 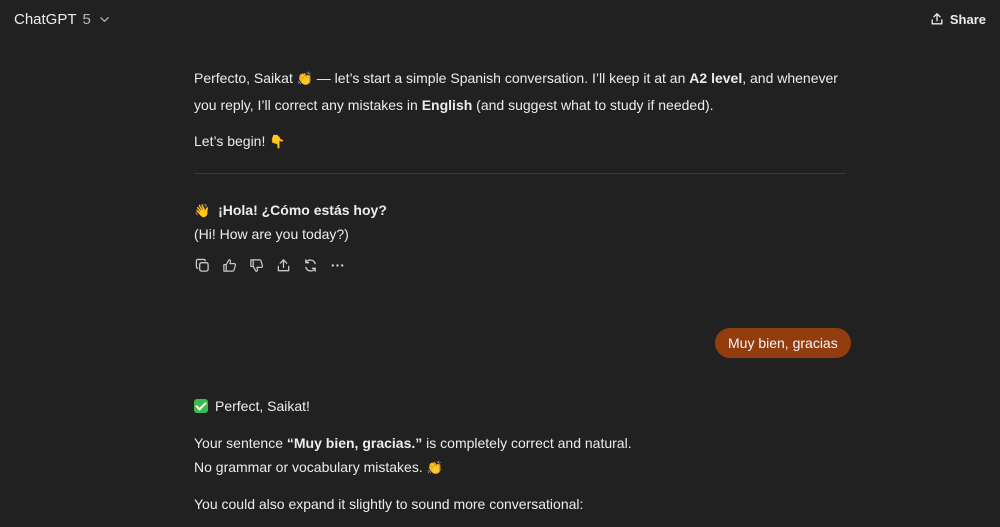 I want to click on chevron-down-icon, so click(x=104, y=19).